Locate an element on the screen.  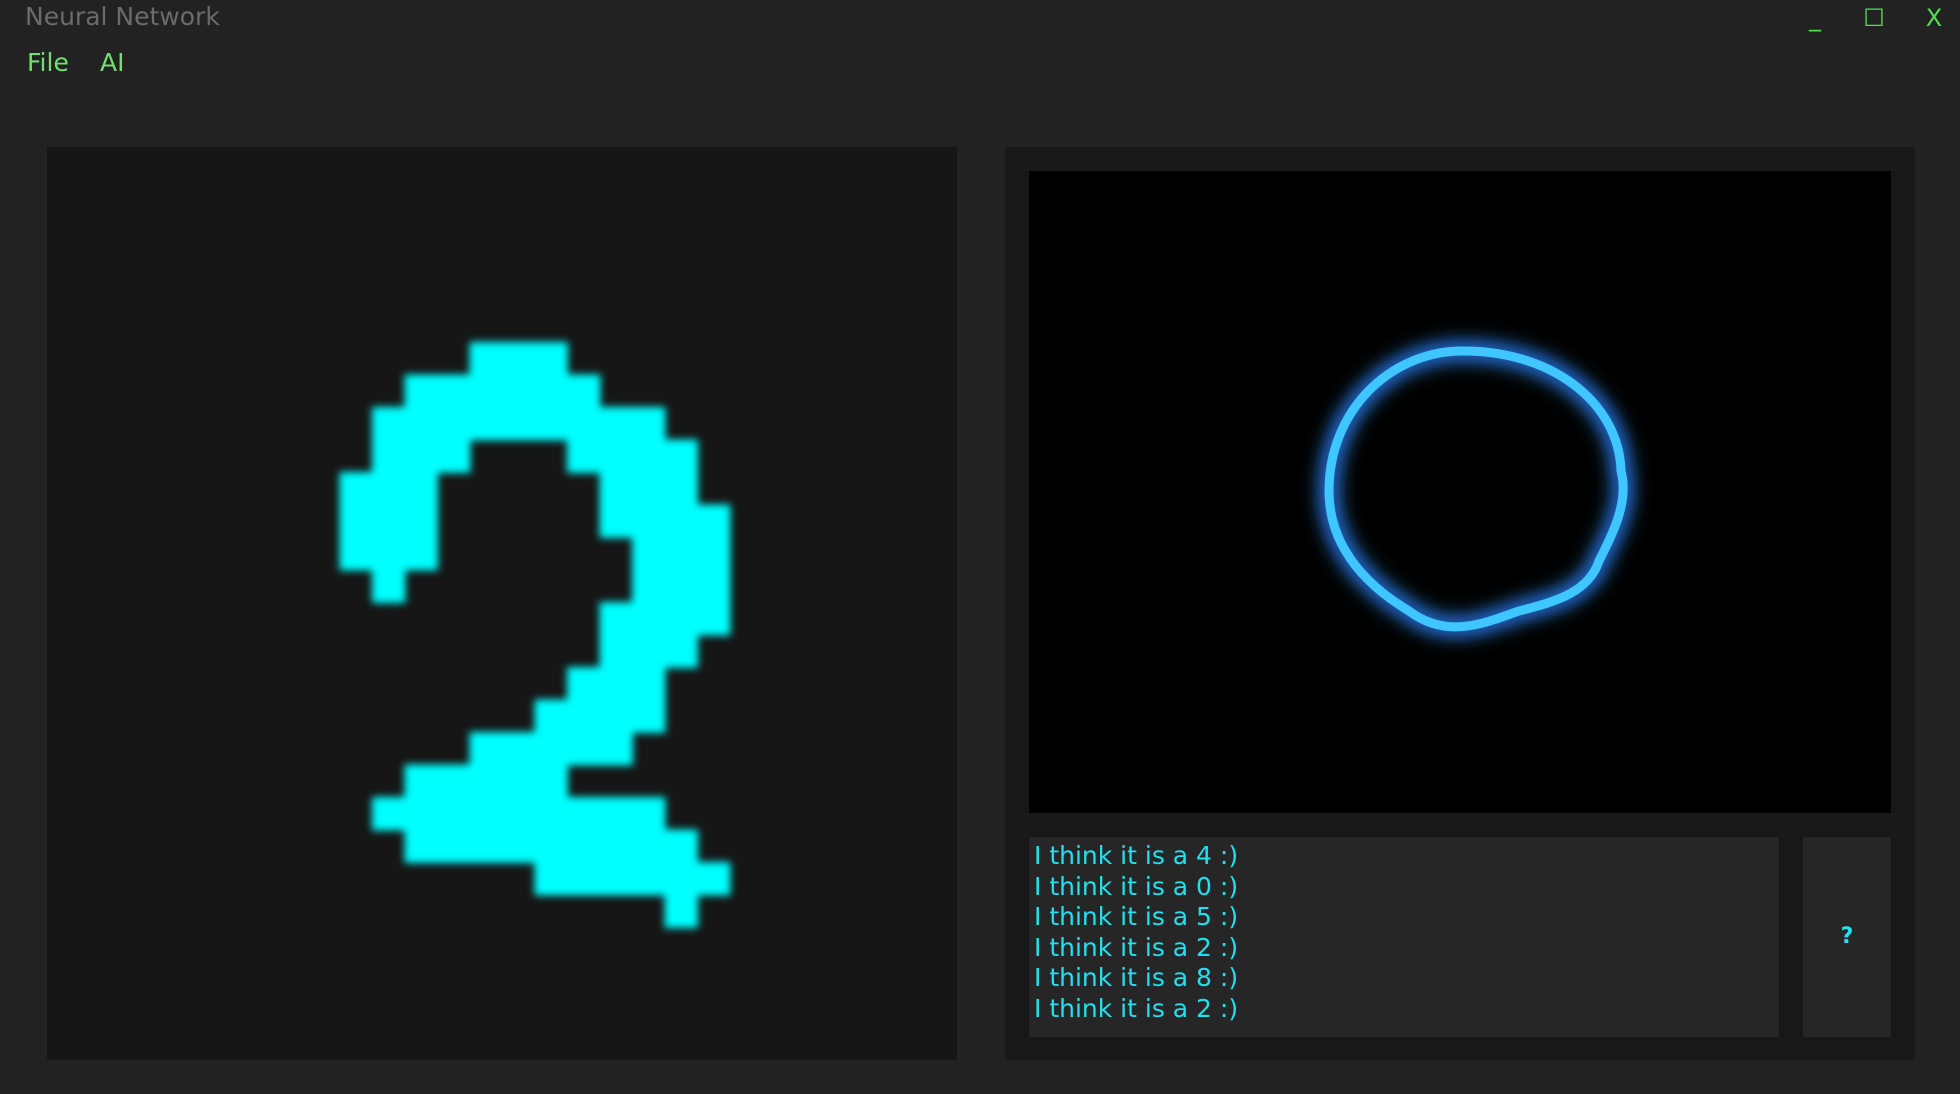
title-bar: Neural Network _ ☐ X is located at coordinates (980, 20).